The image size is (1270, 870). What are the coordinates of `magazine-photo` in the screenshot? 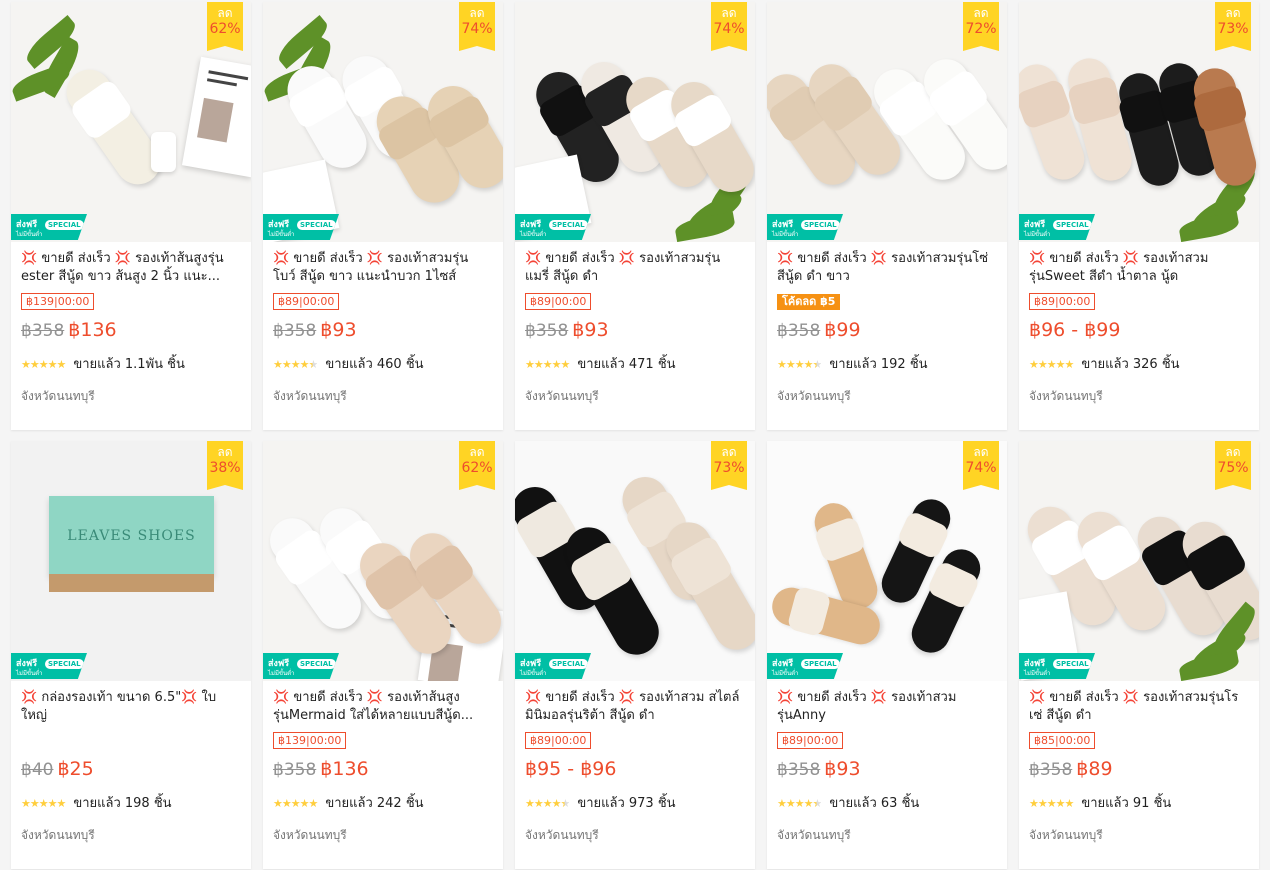 It's located at (215, 120).